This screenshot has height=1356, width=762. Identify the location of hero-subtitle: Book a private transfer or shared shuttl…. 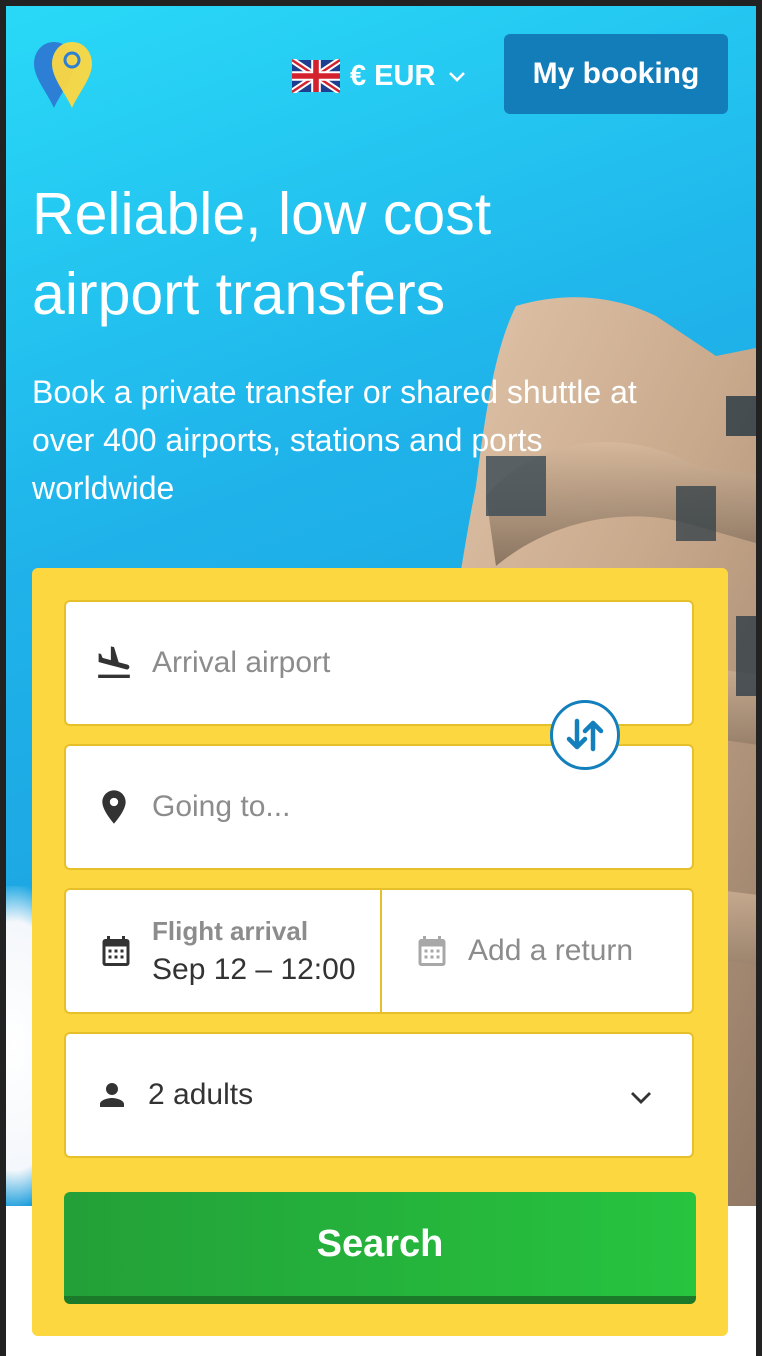
(334, 440).